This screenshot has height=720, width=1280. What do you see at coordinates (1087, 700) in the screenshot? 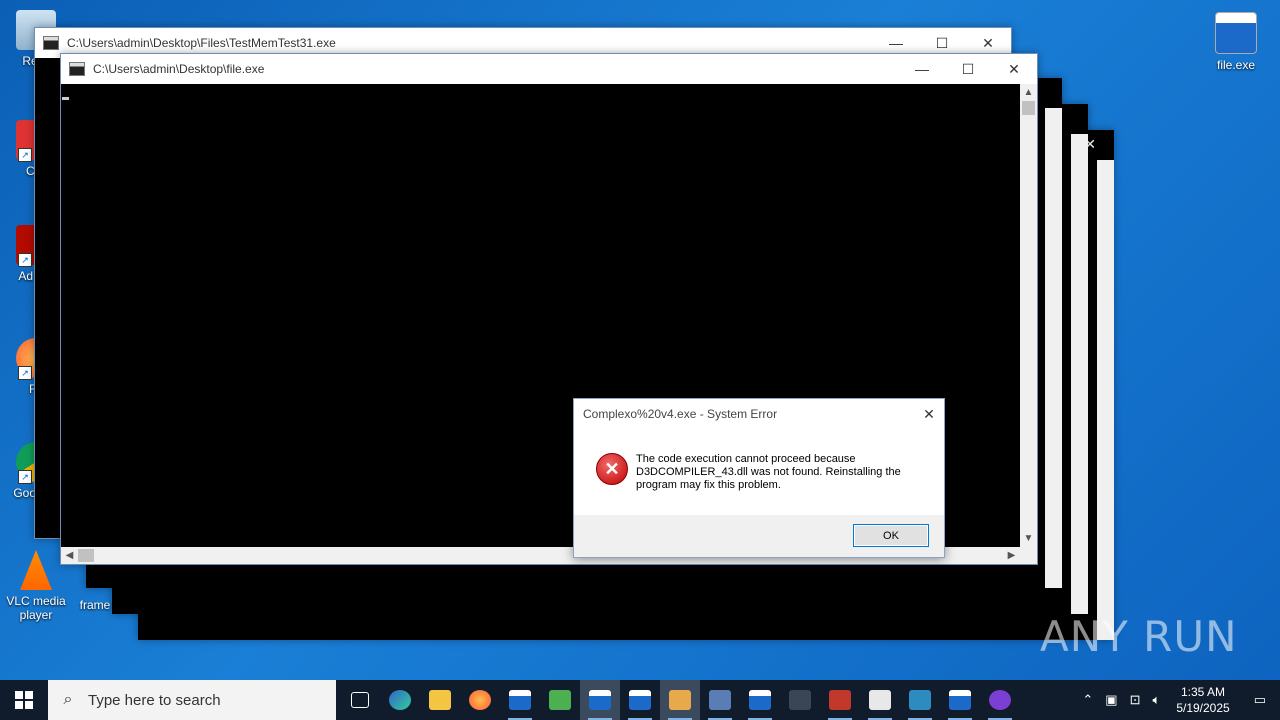
I see `chevron-up-icon: ⌃` at bounding box center [1087, 700].